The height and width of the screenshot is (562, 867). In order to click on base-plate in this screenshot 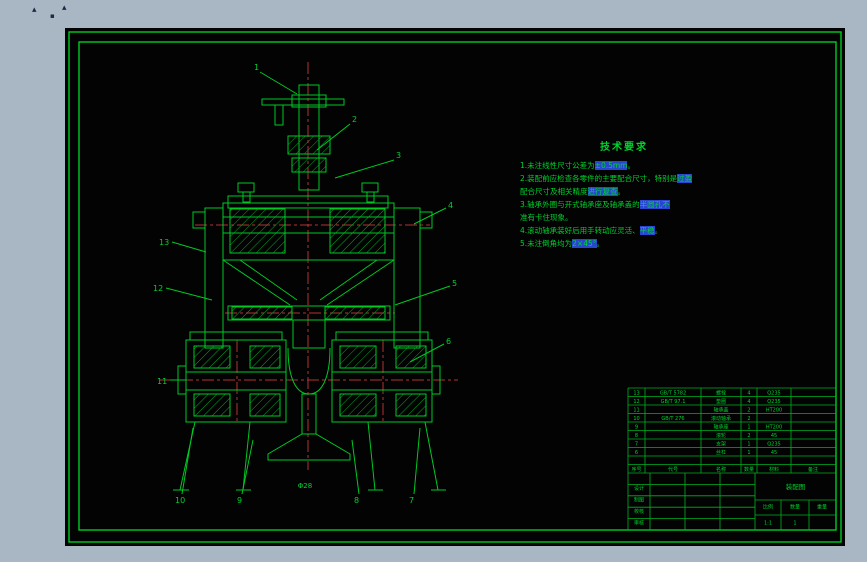, I will do `click(309, 327)`.